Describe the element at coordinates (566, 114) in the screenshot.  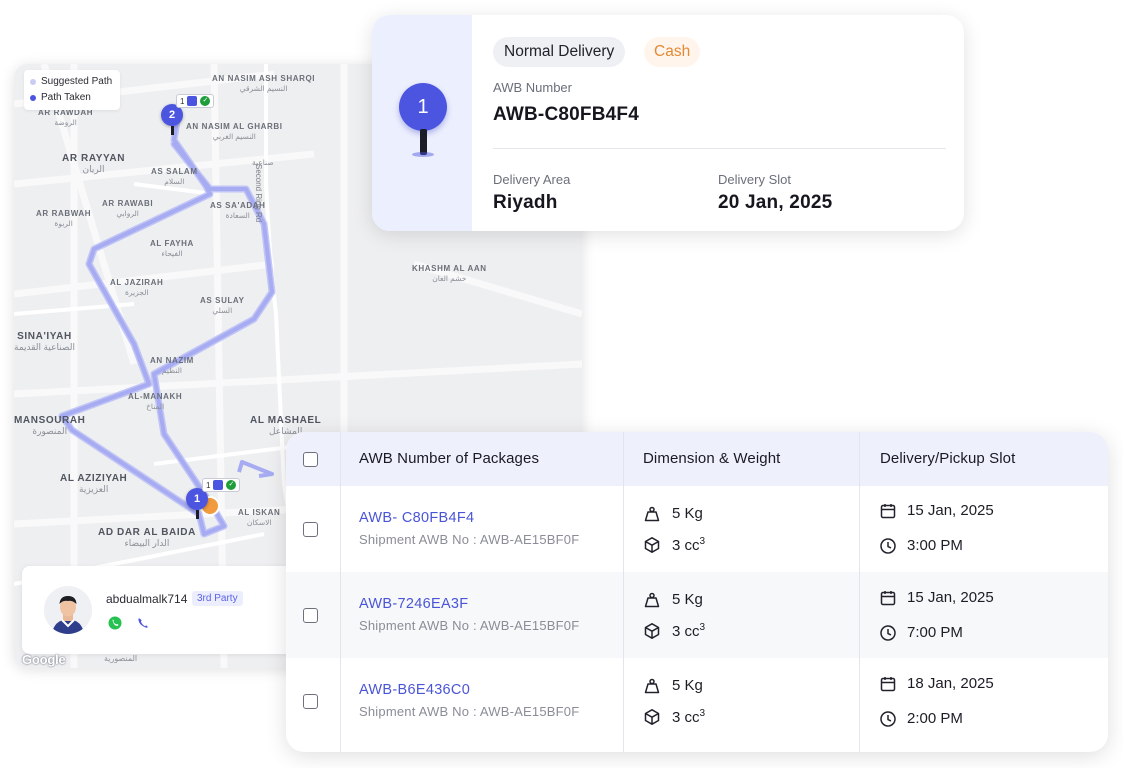
I see `awb-number: AWB-C80FB4F4` at that location.